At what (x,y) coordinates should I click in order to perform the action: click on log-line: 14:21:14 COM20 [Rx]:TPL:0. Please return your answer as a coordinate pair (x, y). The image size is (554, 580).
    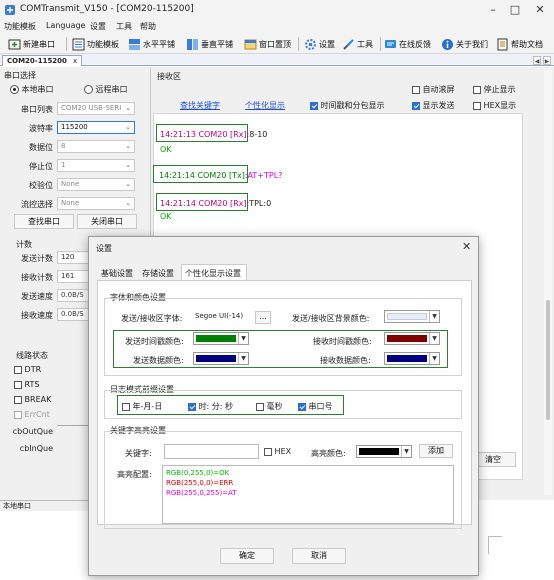
    Looking at the image, I should click on (215, 203).